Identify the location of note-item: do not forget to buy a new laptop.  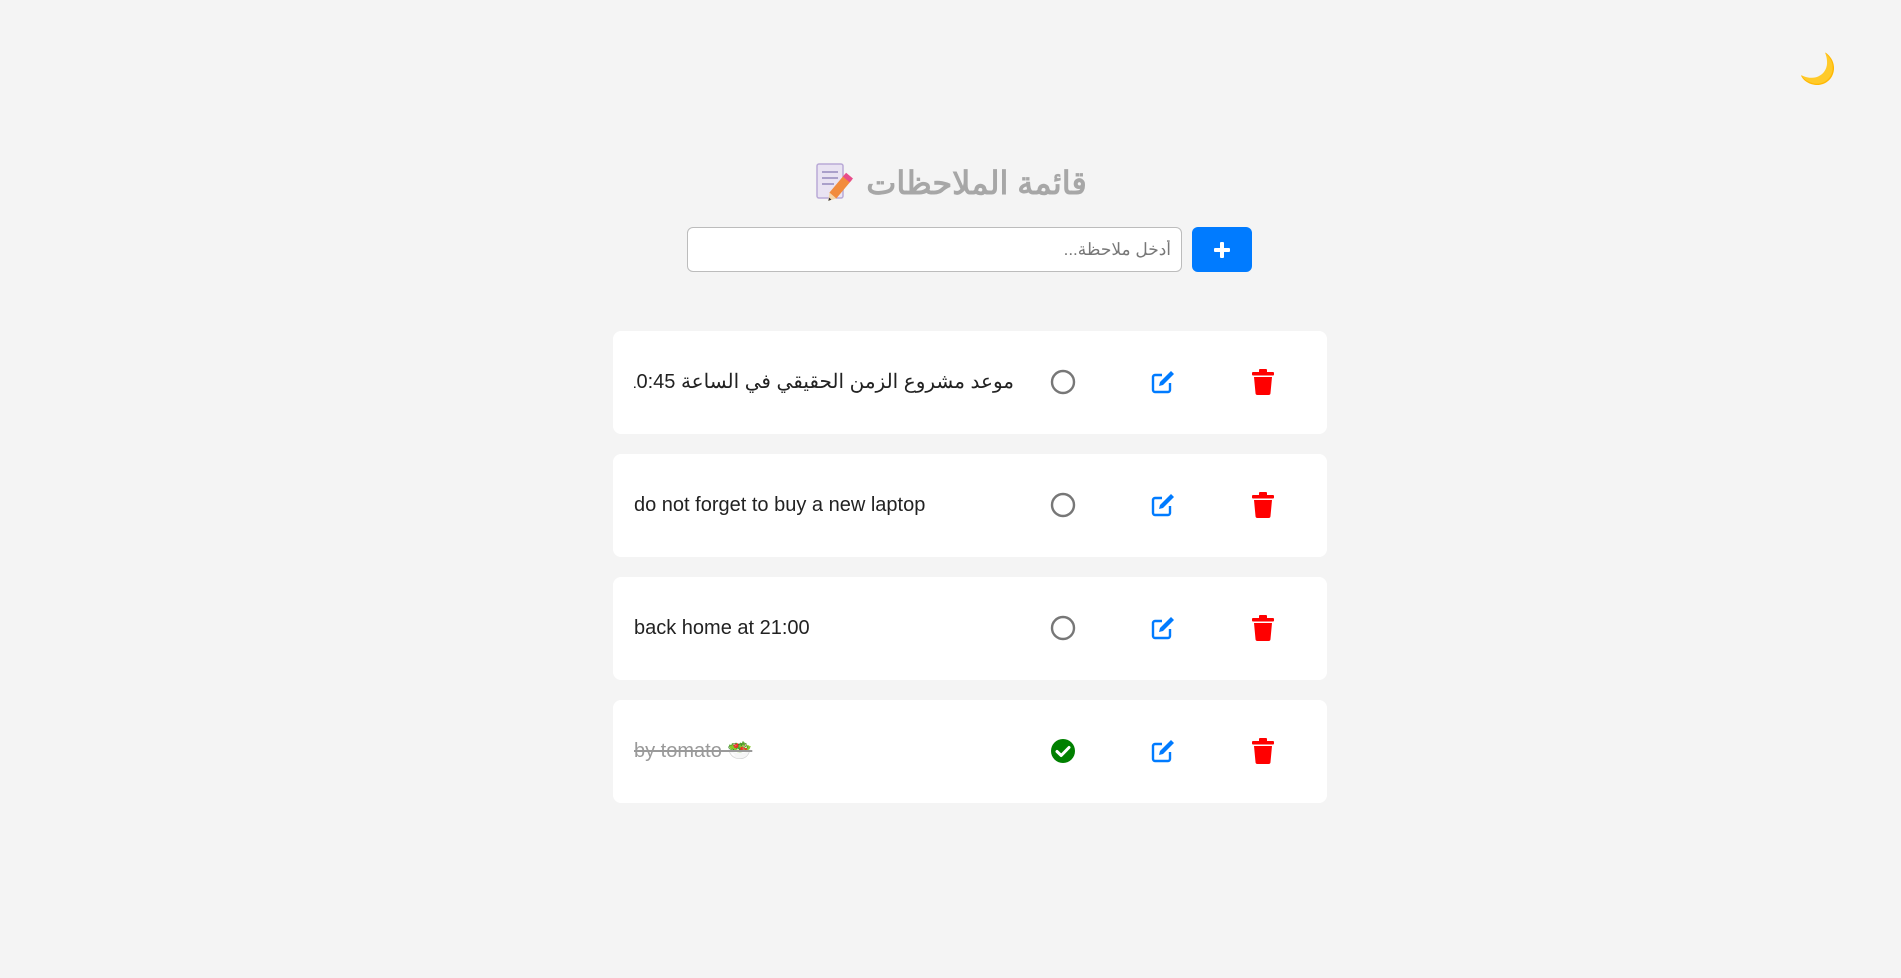
(970, 505).